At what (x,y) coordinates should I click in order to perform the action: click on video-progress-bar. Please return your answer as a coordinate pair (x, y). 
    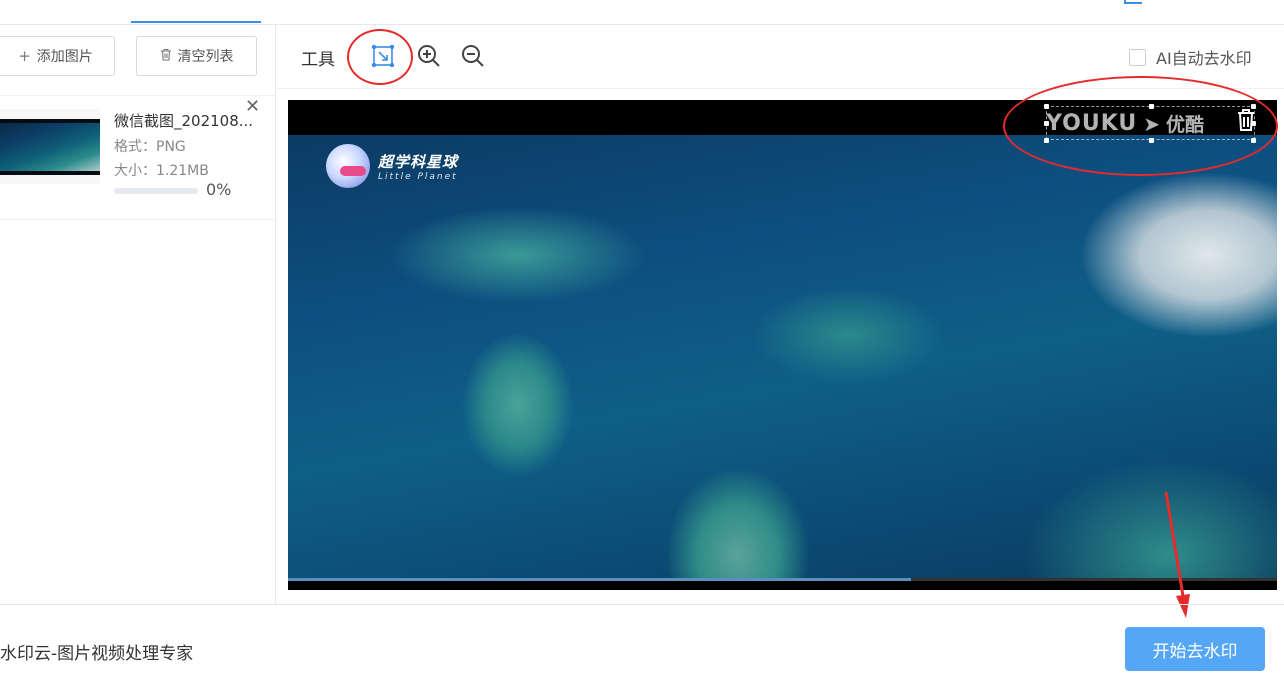
    Looking at the image, I should click on (782, 579).